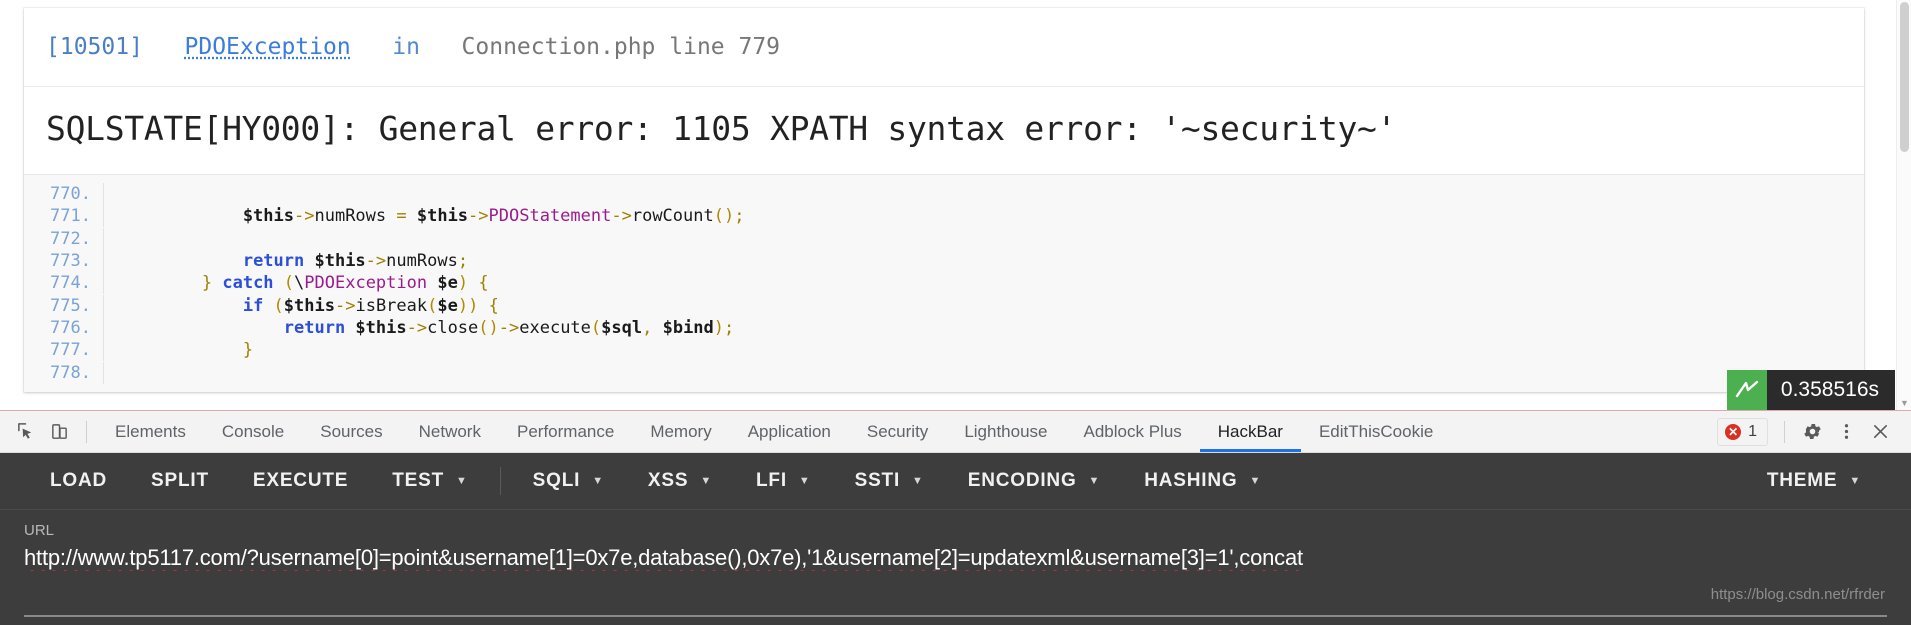 This screenshot has height=625, width=1911. What do you see at coordinates (1904, 77) in the screenshot?
I see `scrollbar-thumb` at bounding box center [1904, 77].